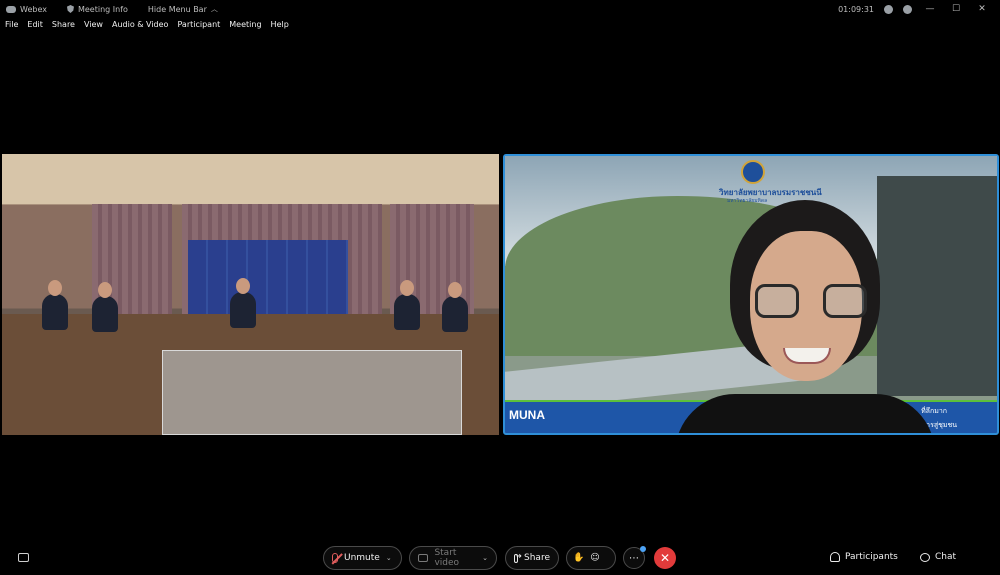 Image resolution: width=1000 pixels, height=575 pixels. I want to click on hide-menu-bar-label: Hide Menu Bar, so click(177, 9).